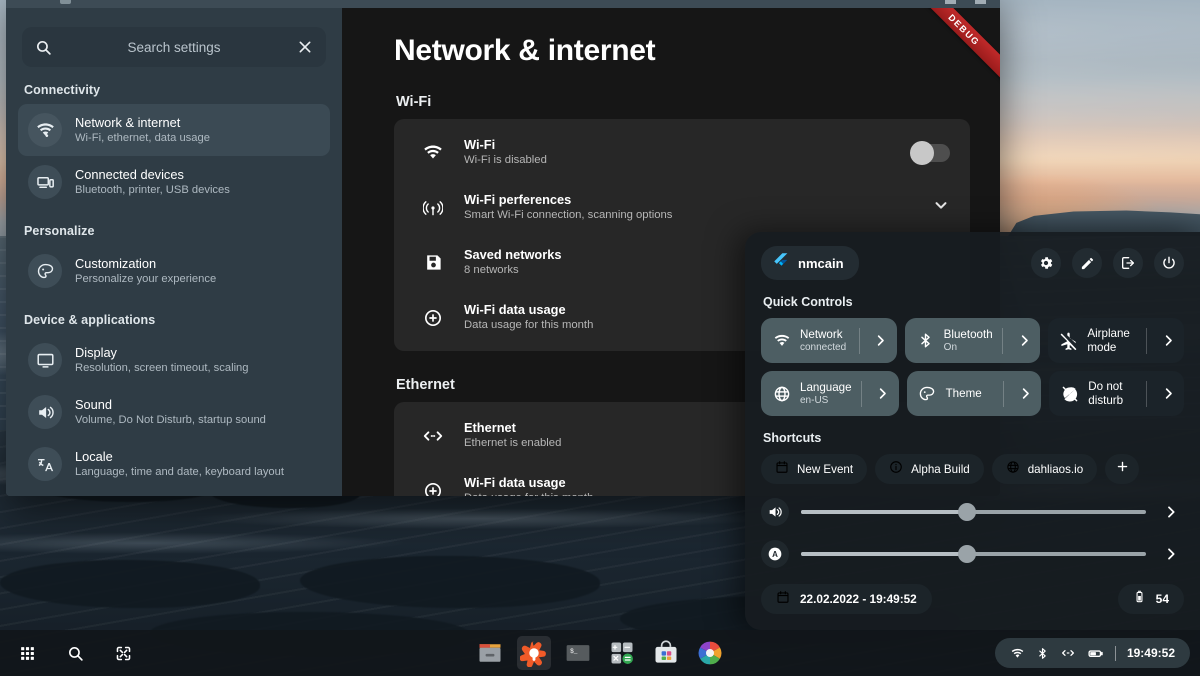  I want to click on brightness-slider-row: A, so click(972, 554).